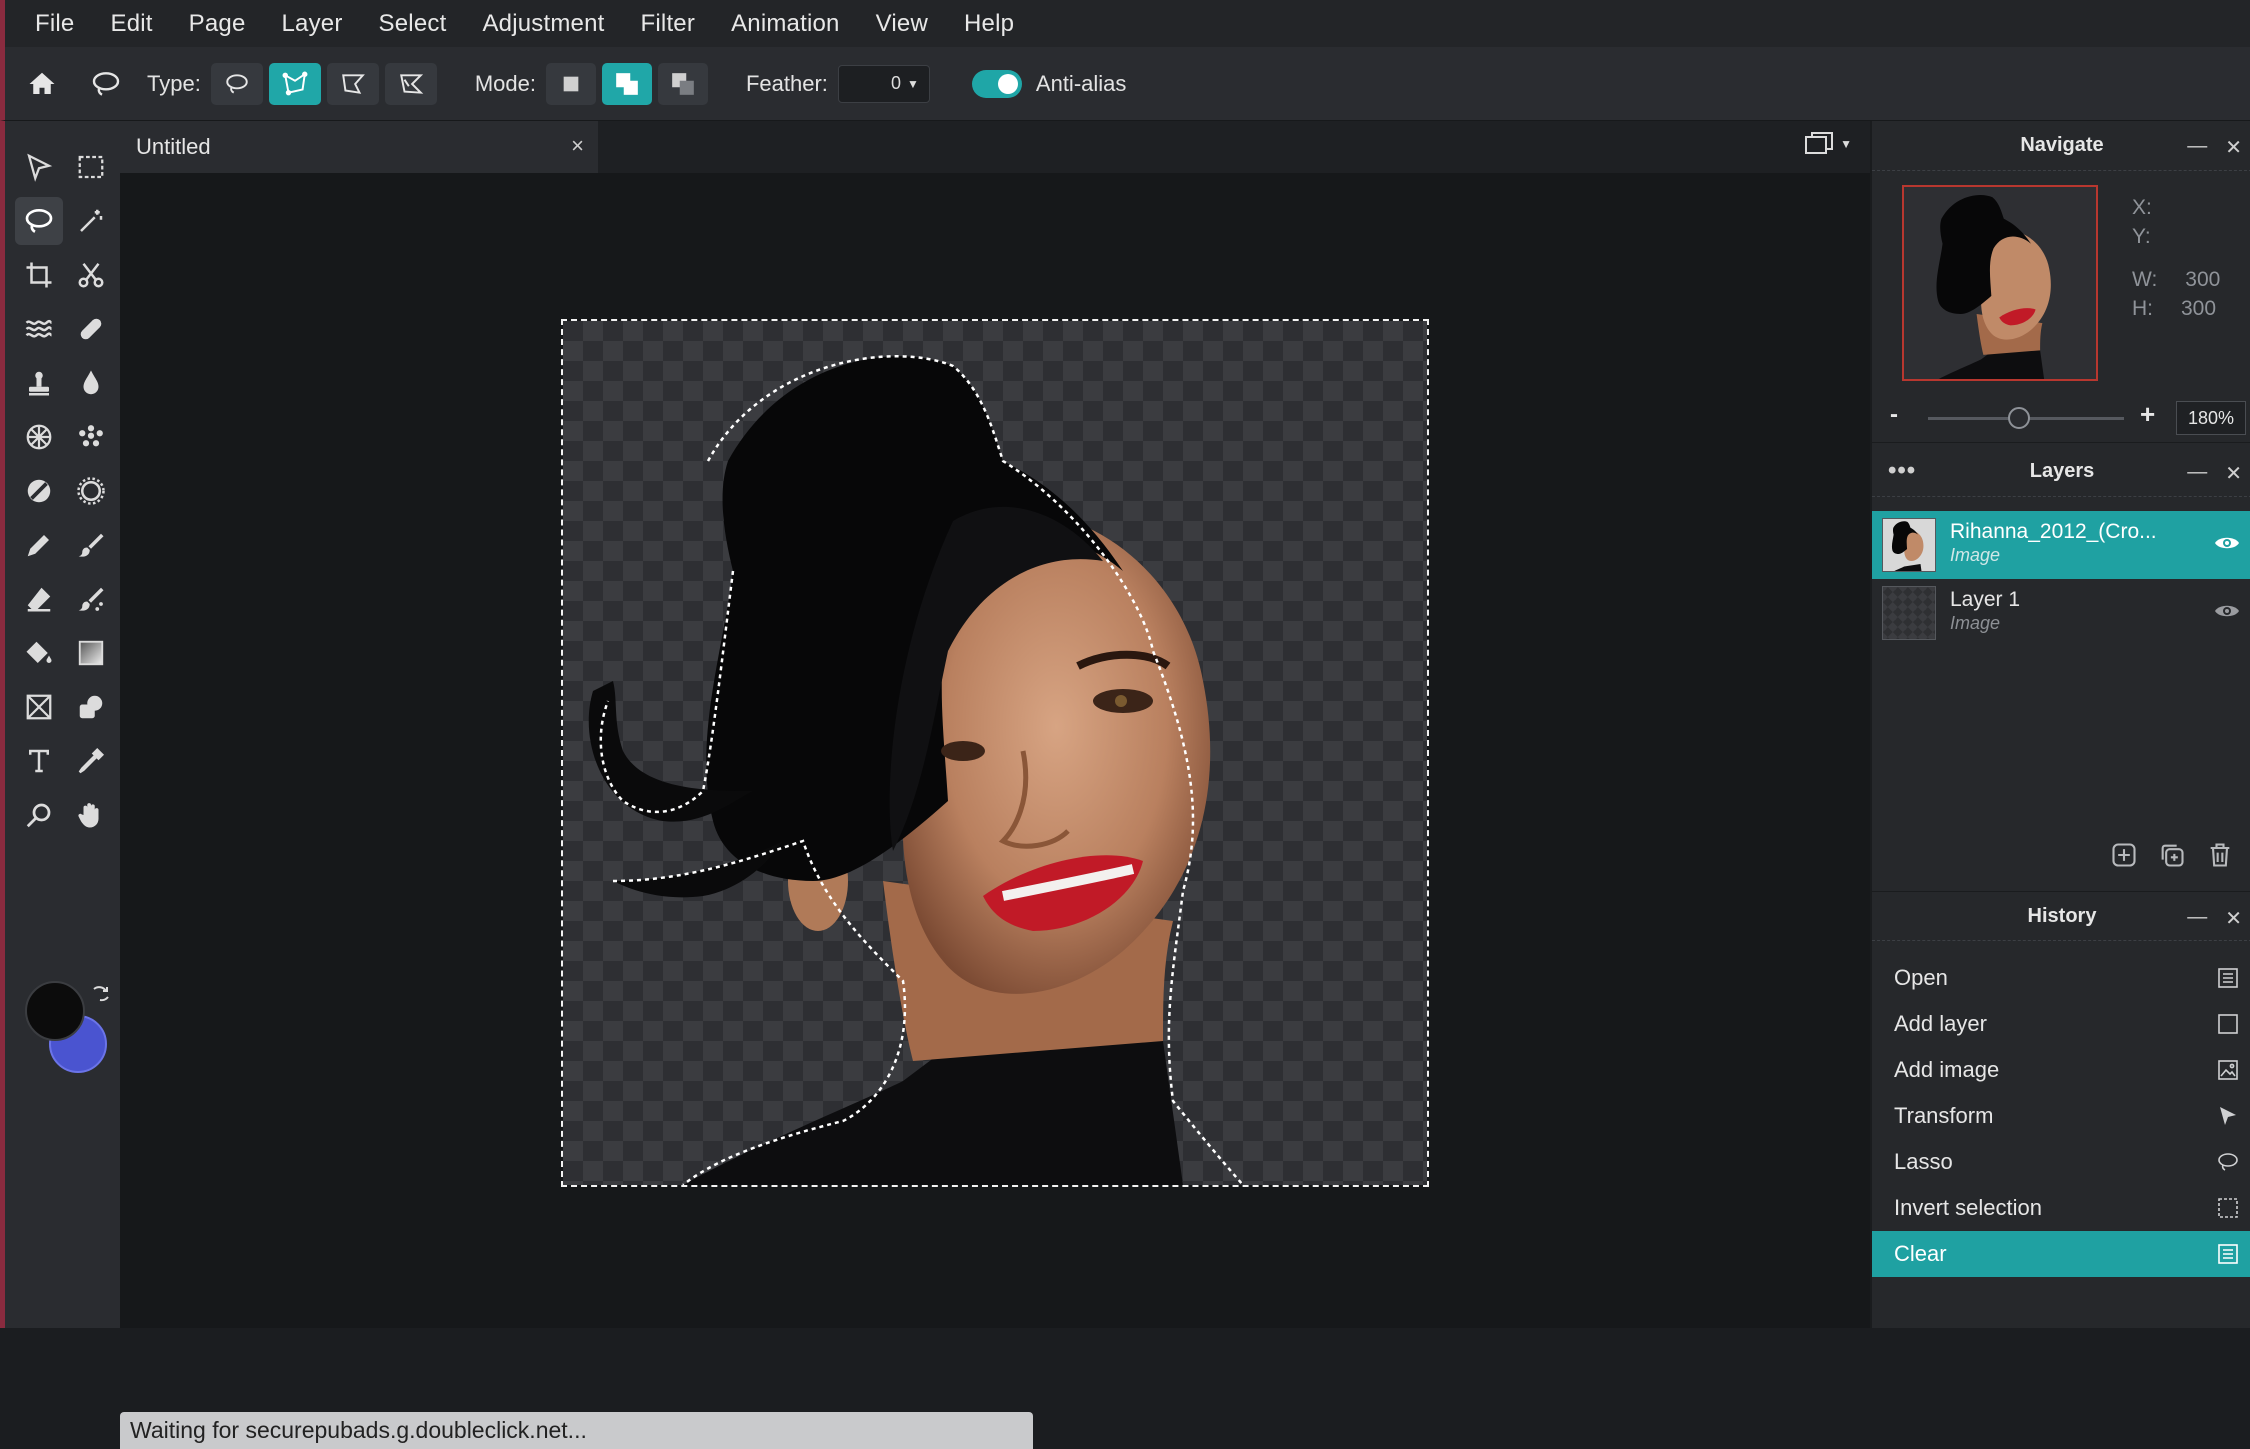 This screenshot has height=1449, width=2250. Describe the element at coordinates (294, 83) in the screenshot. I see `type-polygon-button` at that location.